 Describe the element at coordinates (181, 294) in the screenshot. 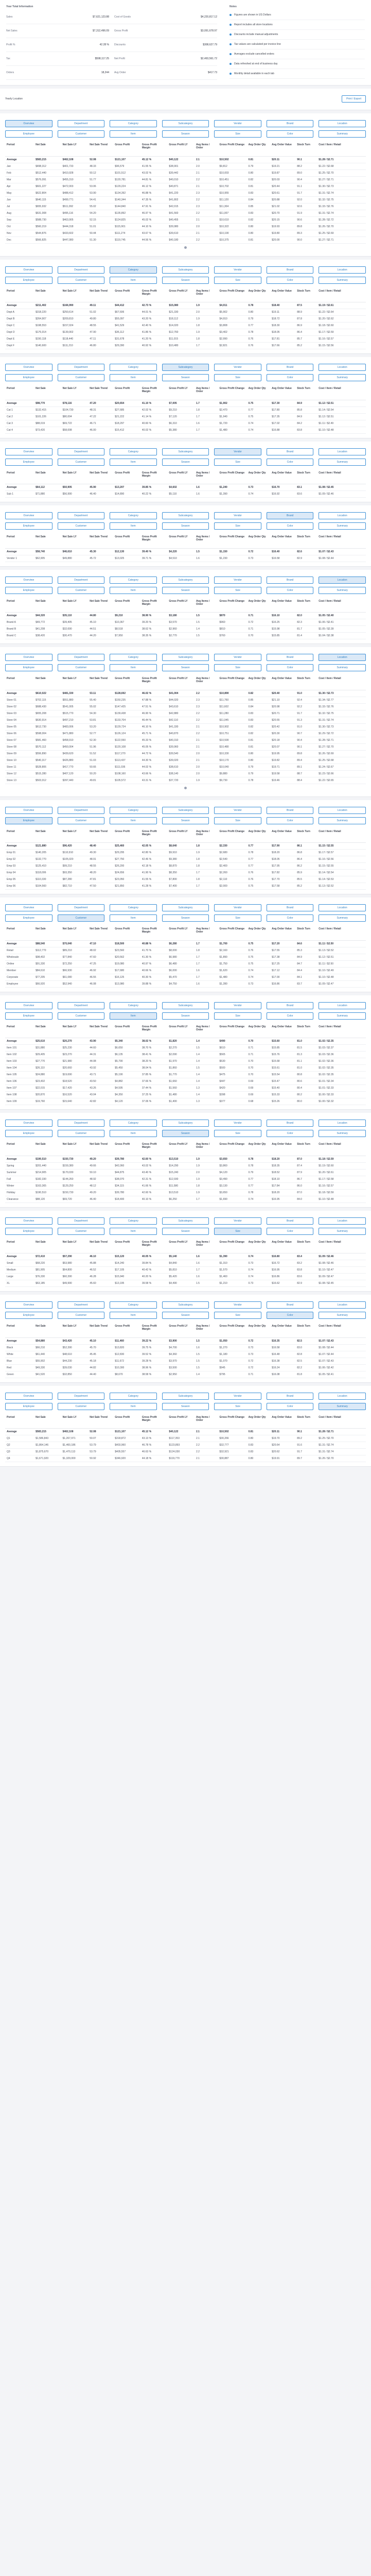

I see `column-header: Gross Profit LY` at that location.